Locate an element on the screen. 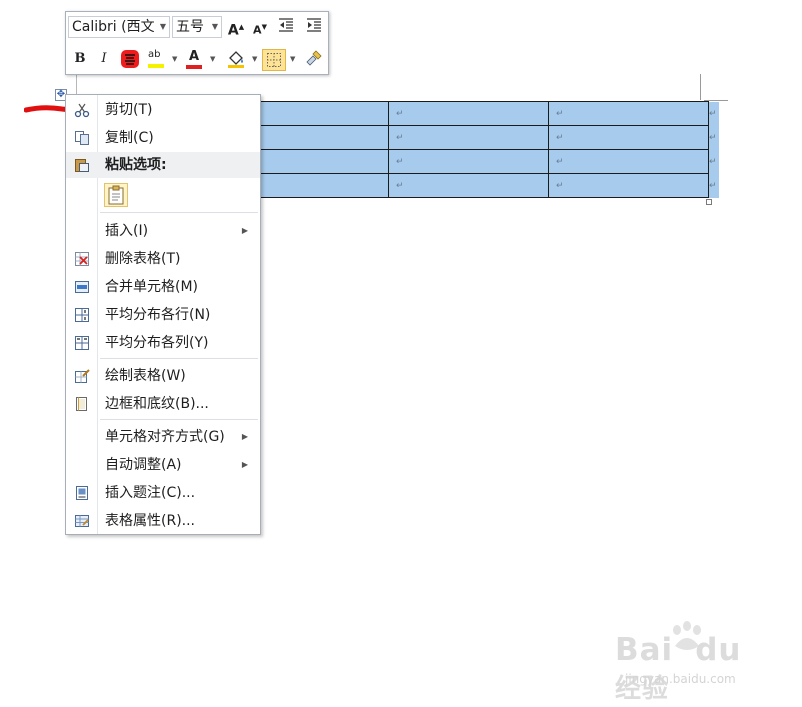  menu-item-label: 插入(I) is located at coordinates (127, 231).